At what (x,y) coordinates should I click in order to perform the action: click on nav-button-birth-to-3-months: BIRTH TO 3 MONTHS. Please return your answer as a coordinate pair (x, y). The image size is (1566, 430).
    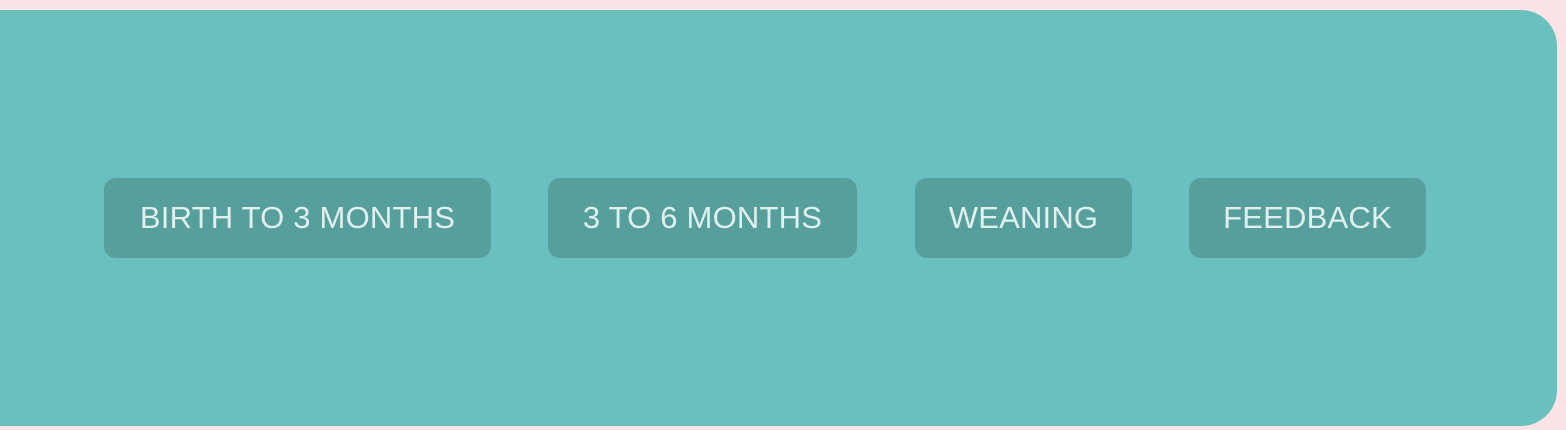
    Looking at the image, I should click on (297, 218).